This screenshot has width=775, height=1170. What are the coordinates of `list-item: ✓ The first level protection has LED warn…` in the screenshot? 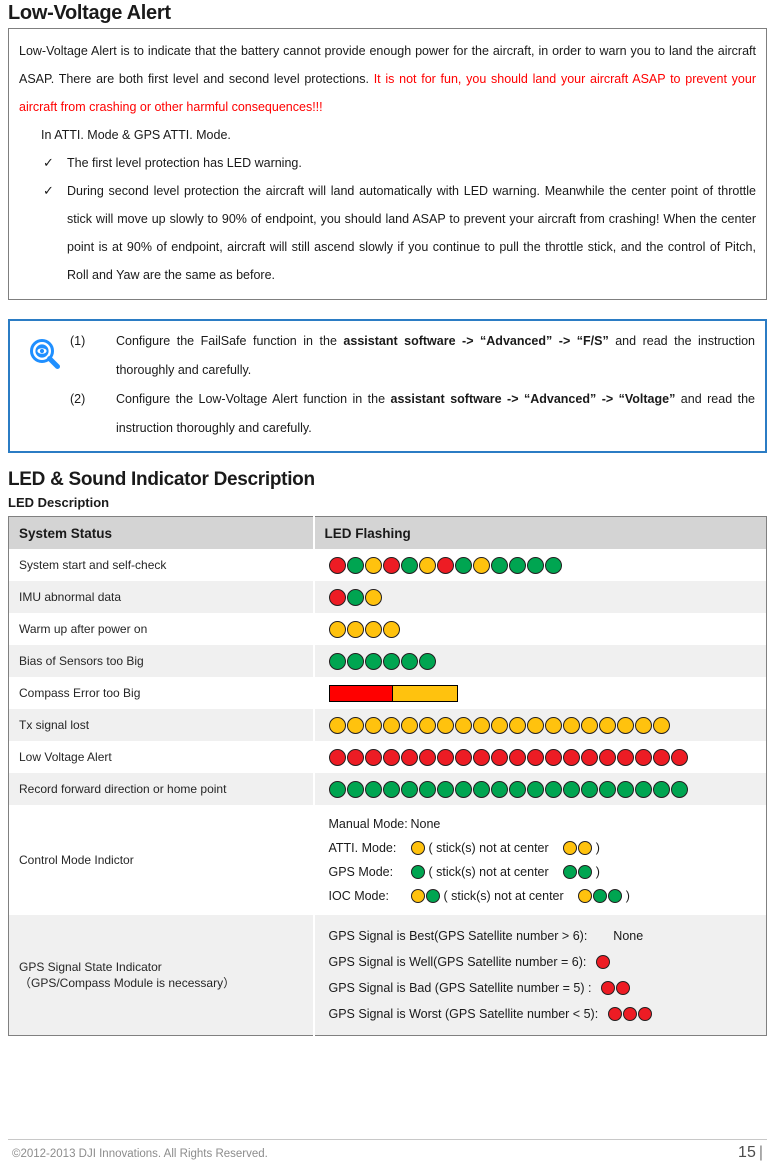 It's located at (392, 163).